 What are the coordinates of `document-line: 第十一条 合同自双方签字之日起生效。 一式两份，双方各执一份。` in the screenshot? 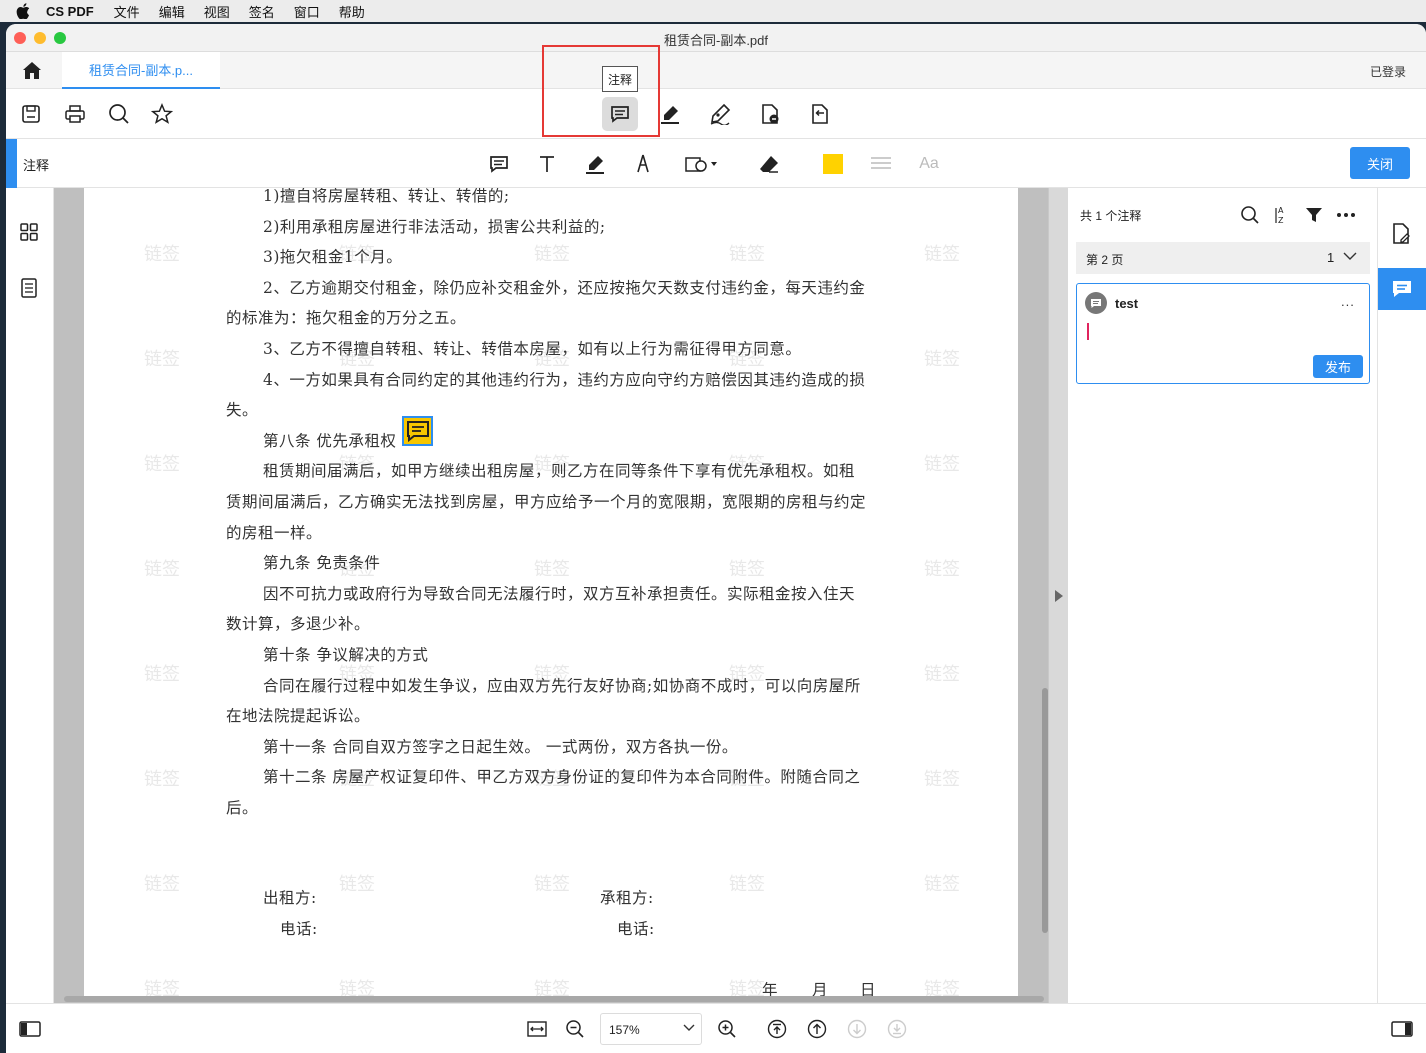 It's located at (500, 746).